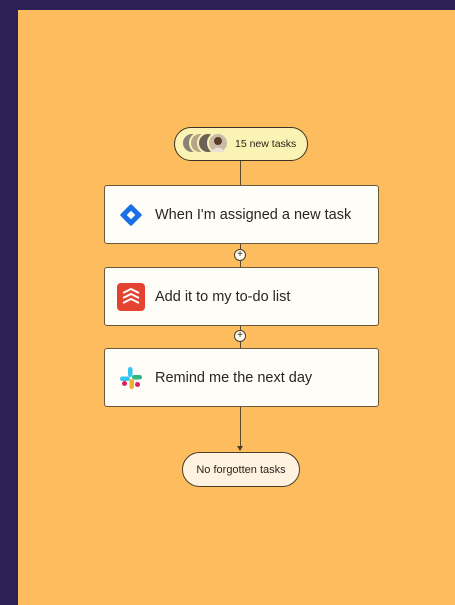 Image resolution: width=455 pixels, height=605 pixels. I want to click on new-tasks-label: 15 new tasks, so click(266, 144).